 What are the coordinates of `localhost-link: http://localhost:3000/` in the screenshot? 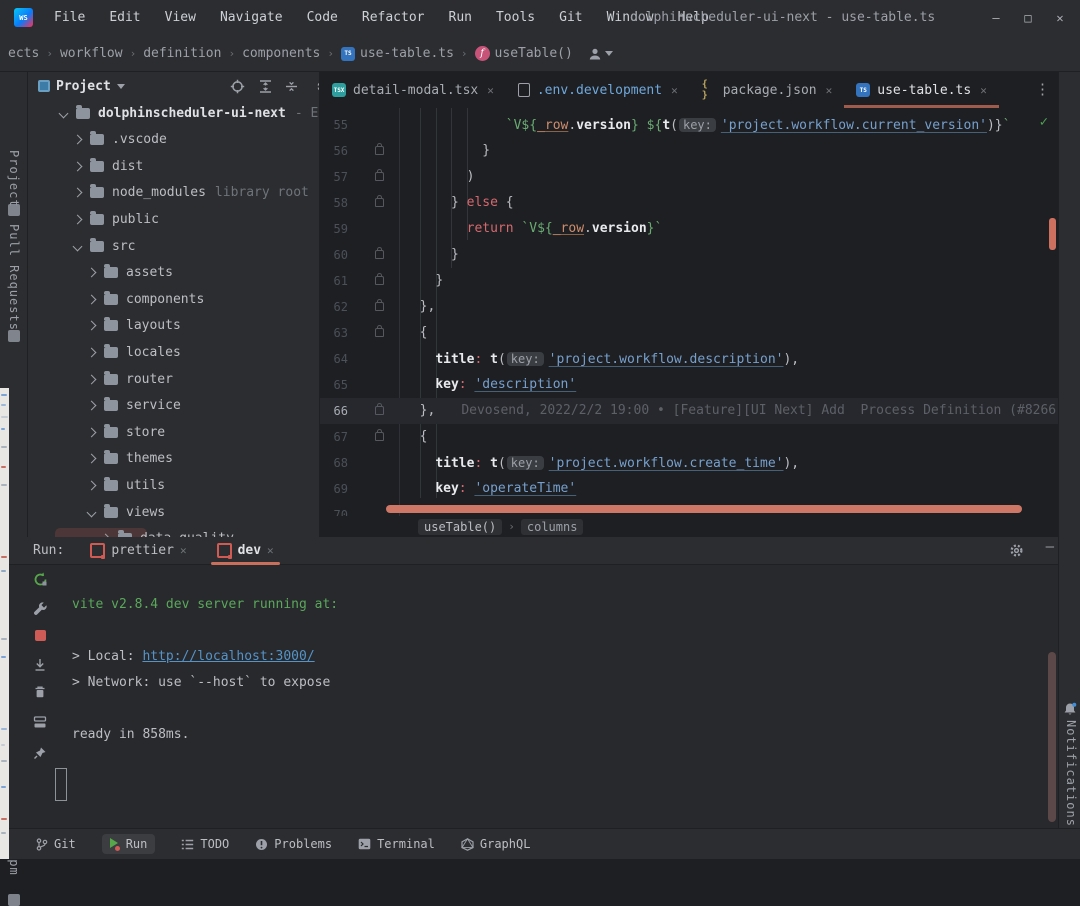 It's located at (228, 656).